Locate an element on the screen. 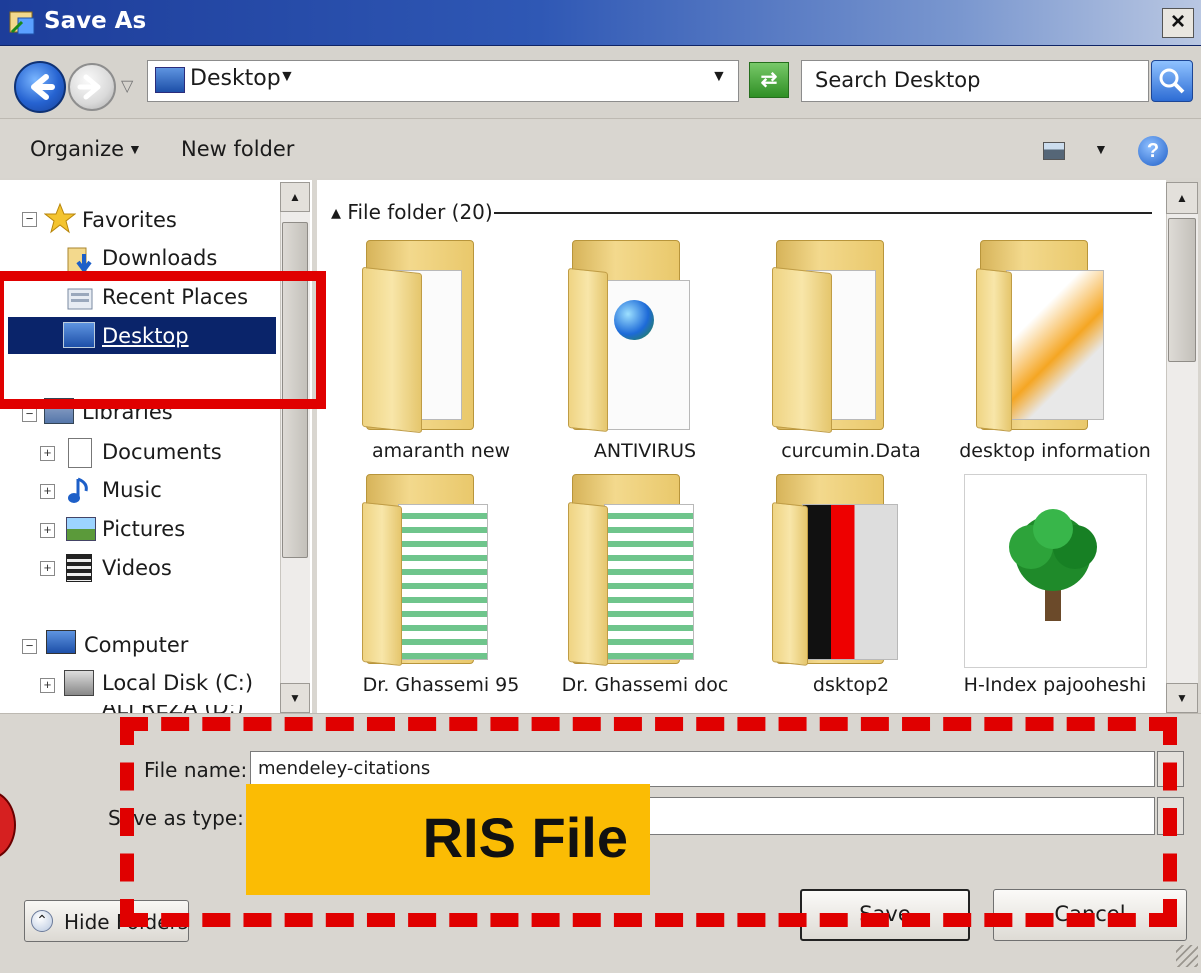 The height and width of the screenshot is (973, 1201). forward-arrow-icon is located at coordinates (89, 87).